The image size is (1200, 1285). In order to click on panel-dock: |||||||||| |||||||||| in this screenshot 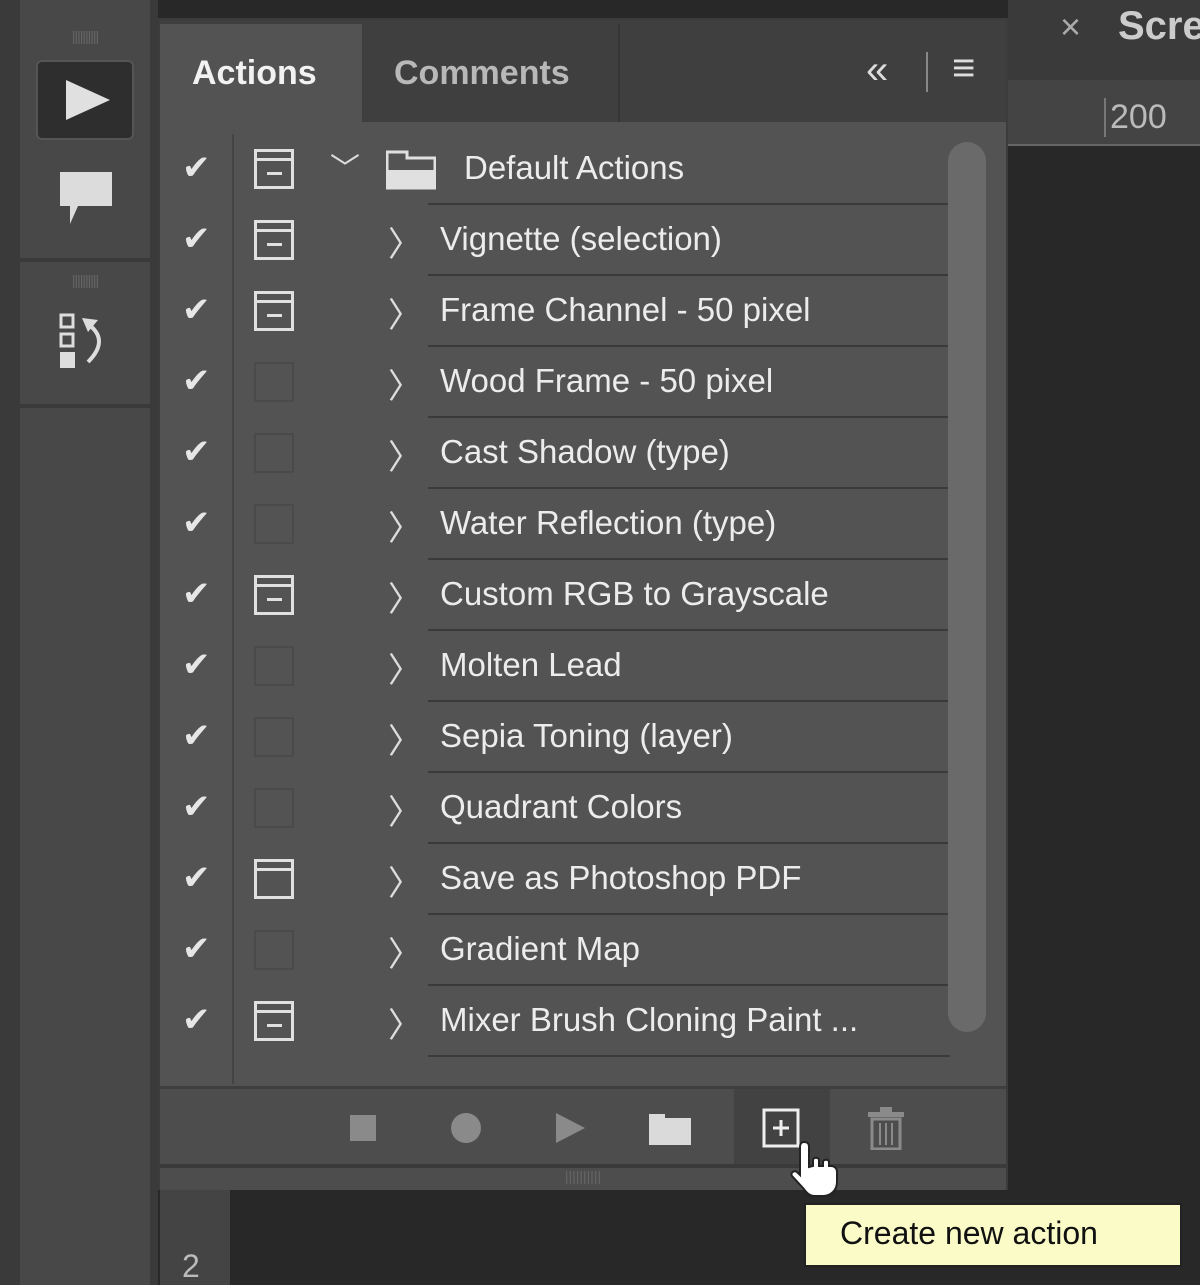, I will do `click(85, 642)`.